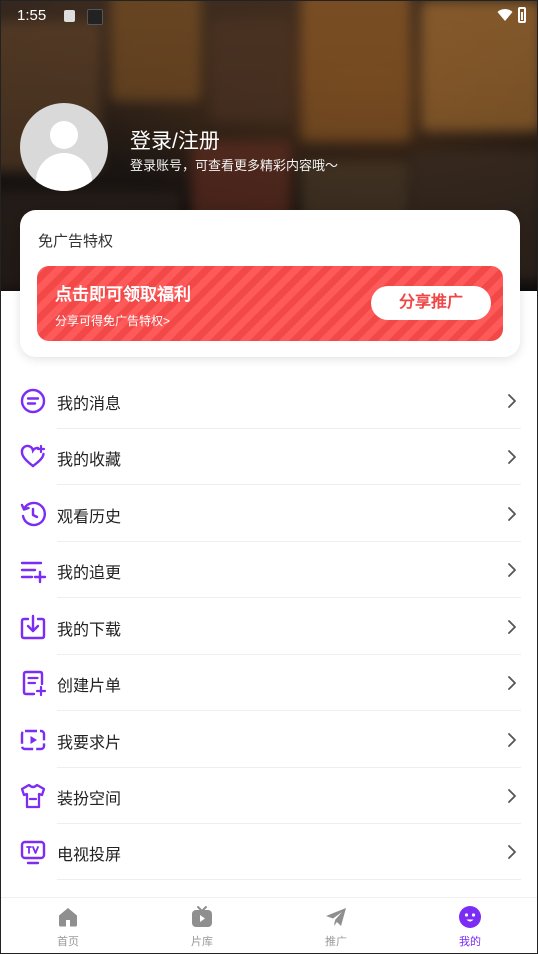 The height and width of the screenshot is (954, 538). Describe the element at coordinates (32, 15) in the screenshot. I see `status-time: 1:55` at that location.